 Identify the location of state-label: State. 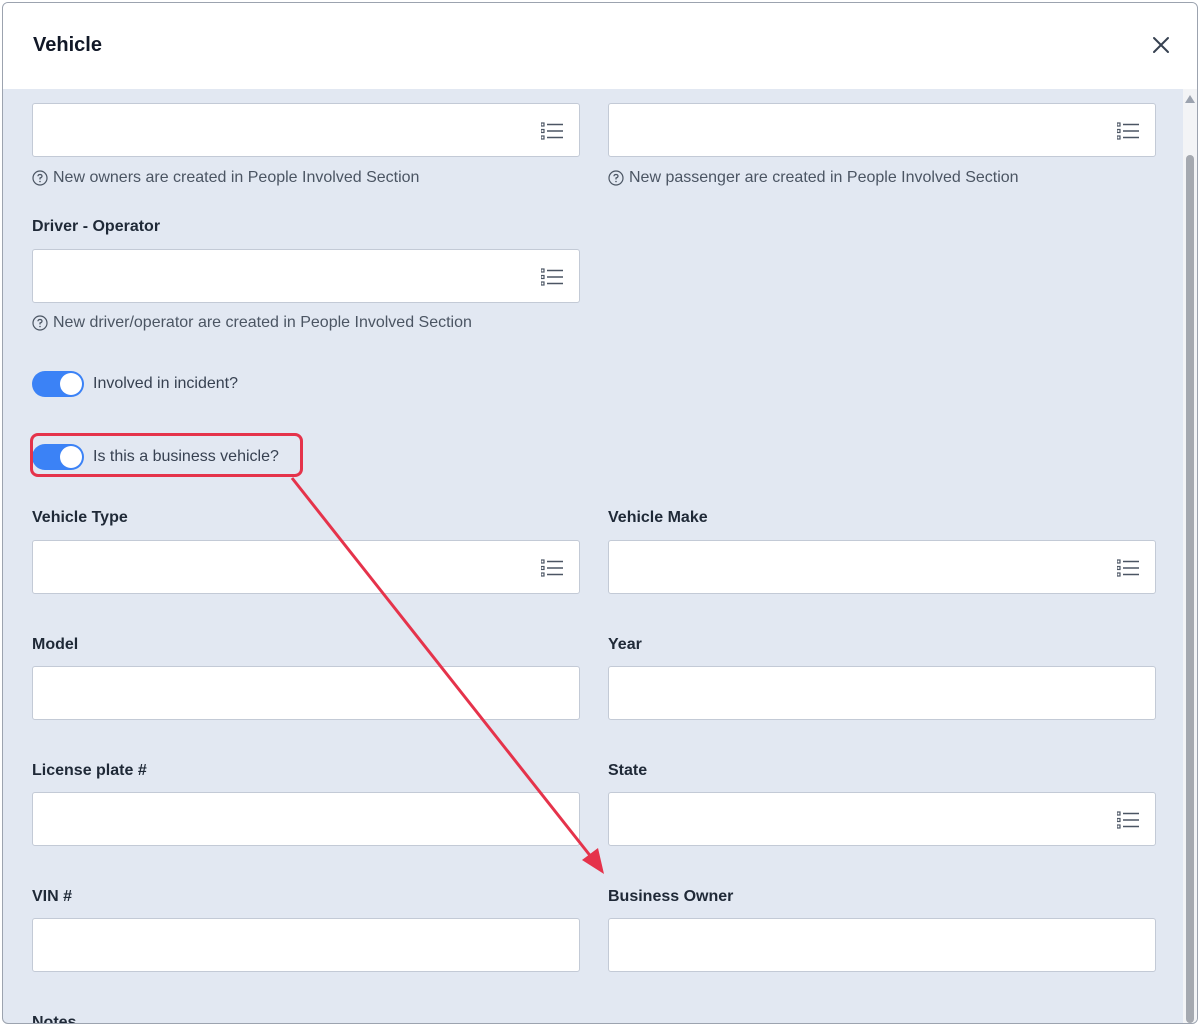
(628, 770).